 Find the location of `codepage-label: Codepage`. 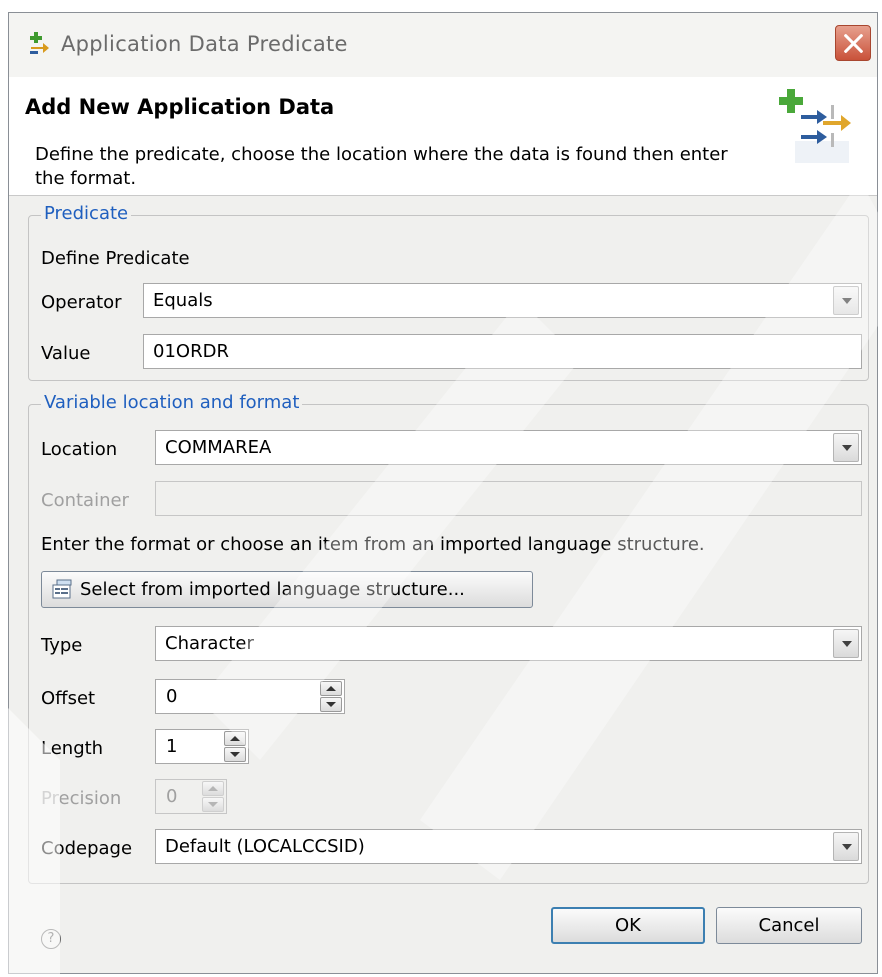

codepage-label: Codepage is located at coordinates (87, 848).